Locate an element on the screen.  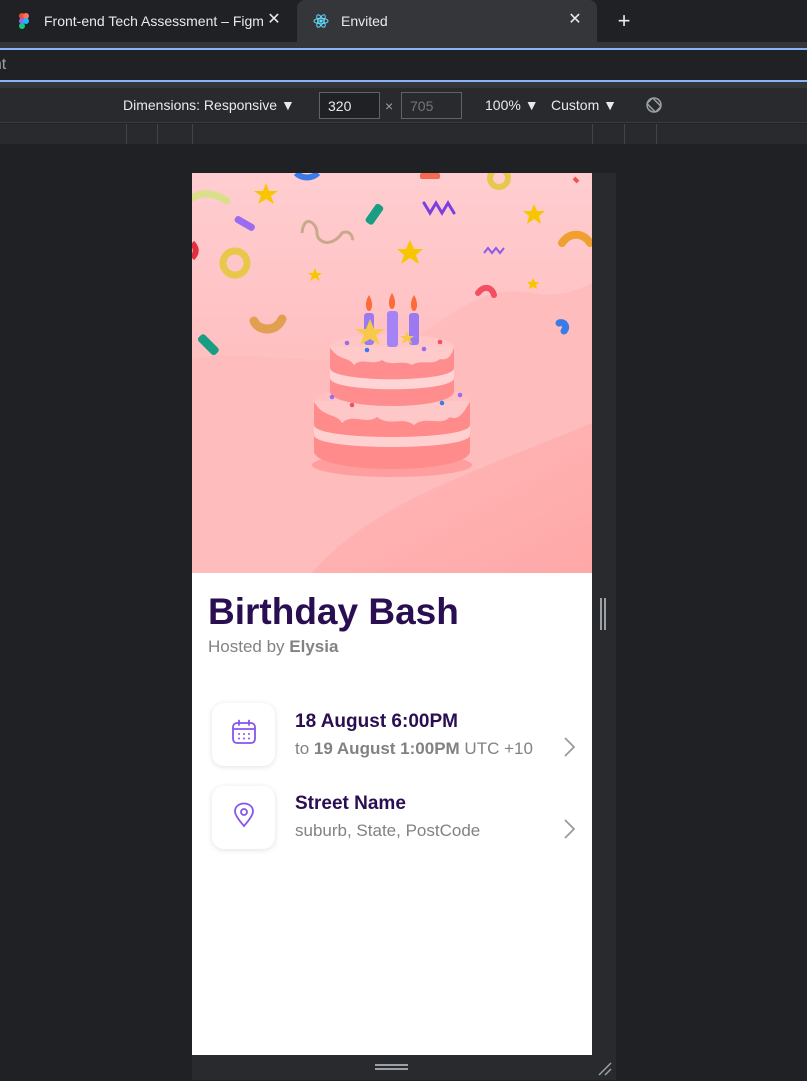
dimensions-dropdown: Dimensions: Responsive ▼ is located at coordinates (209, 105).